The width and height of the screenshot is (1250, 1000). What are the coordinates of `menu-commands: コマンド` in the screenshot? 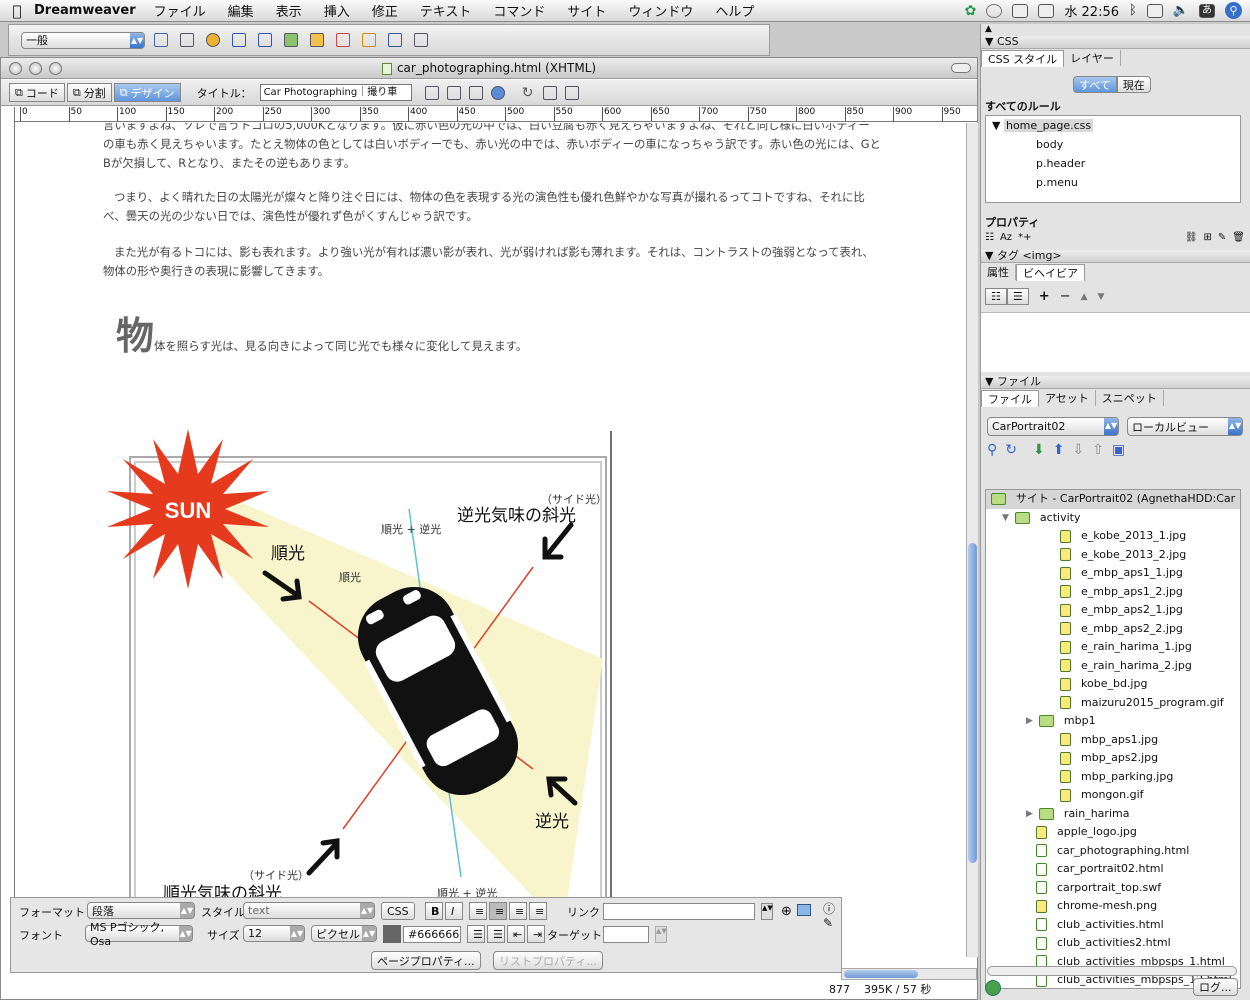 It's located at (519, 10).